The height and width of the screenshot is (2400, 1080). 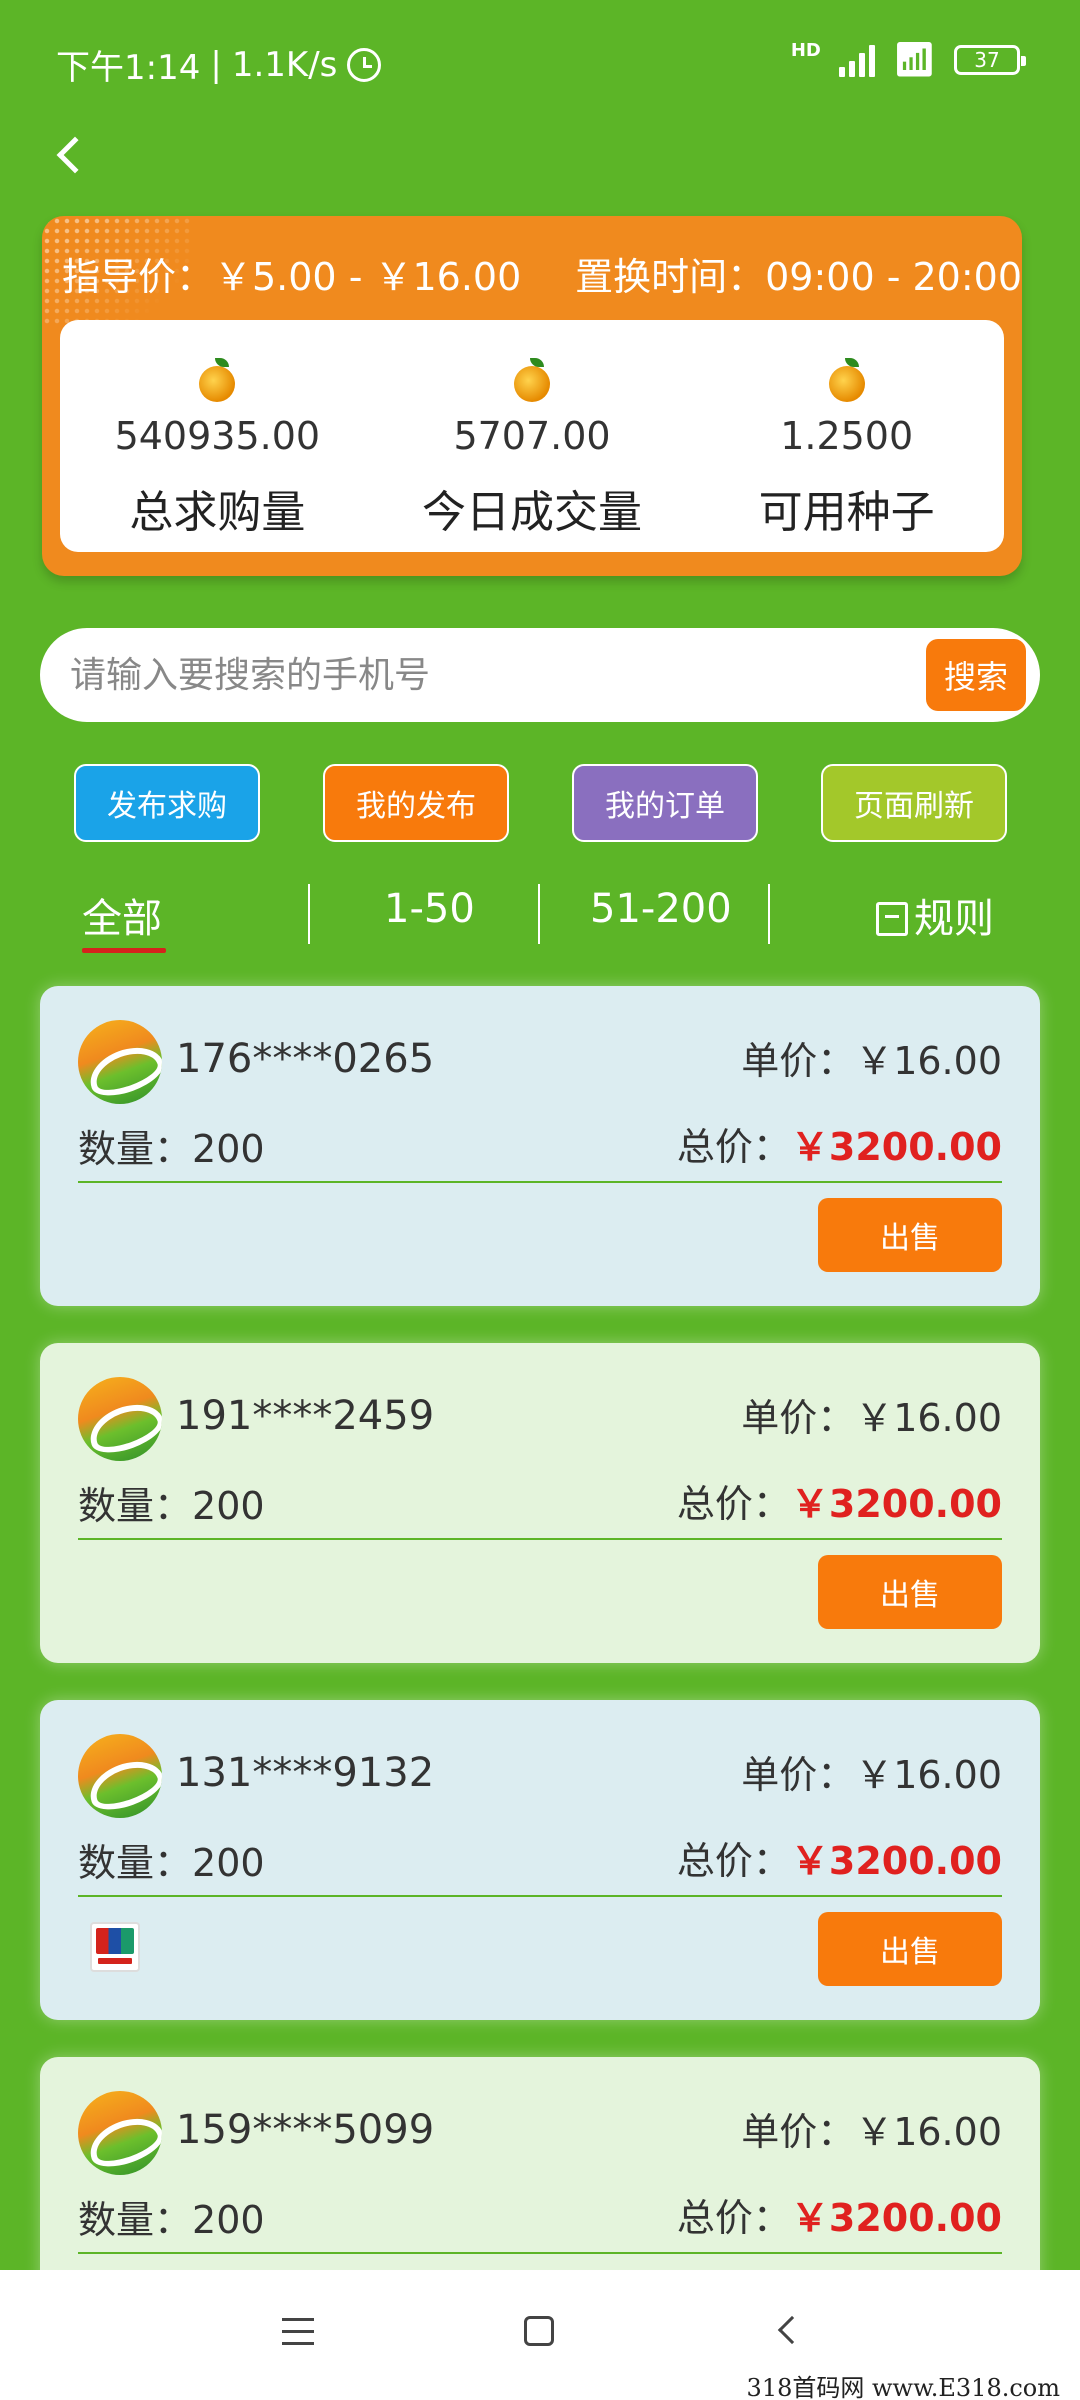 I want to click on signal-icon, so click(x=856, y=60).